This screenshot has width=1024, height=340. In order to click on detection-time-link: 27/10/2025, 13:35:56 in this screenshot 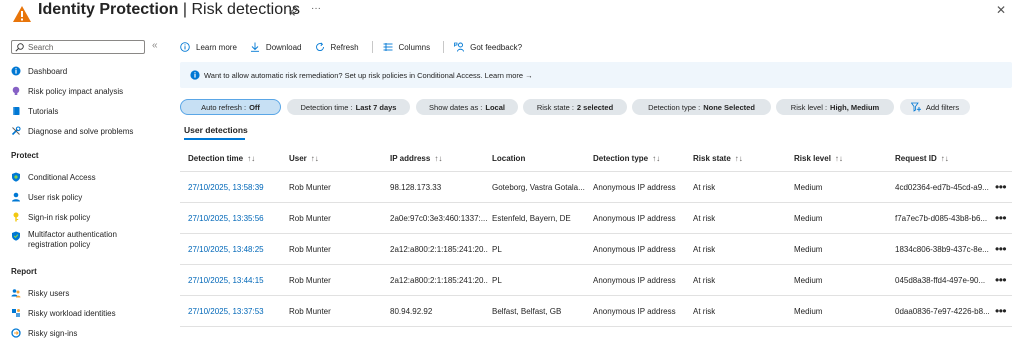, I will do `click(226, 218)`.